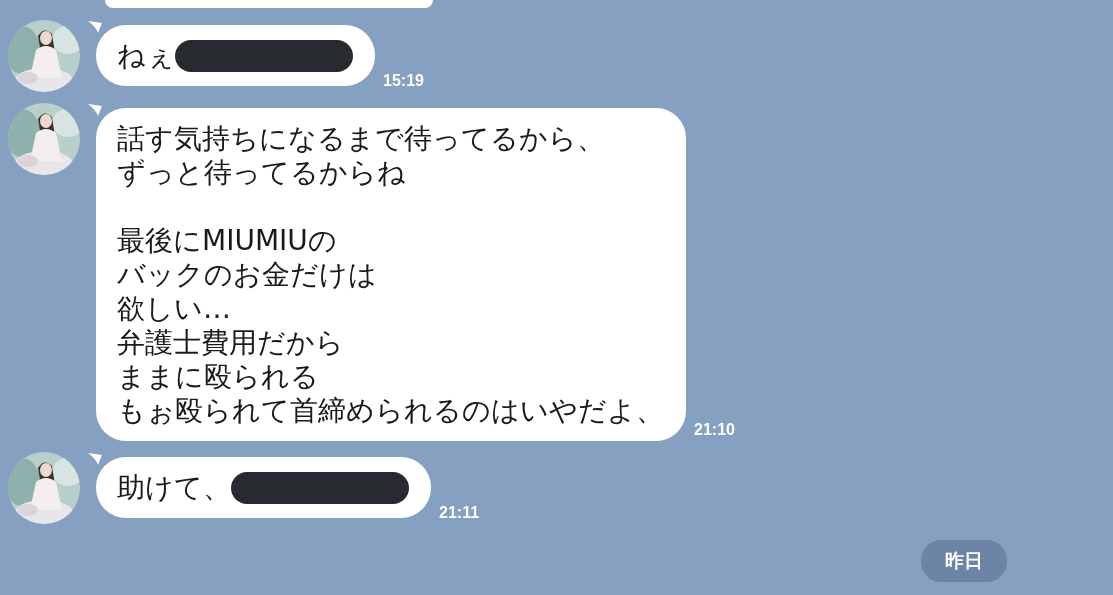 The image size is (1113, 595). I want to click on message-text: バックのお金だけは, so click(247, 275).